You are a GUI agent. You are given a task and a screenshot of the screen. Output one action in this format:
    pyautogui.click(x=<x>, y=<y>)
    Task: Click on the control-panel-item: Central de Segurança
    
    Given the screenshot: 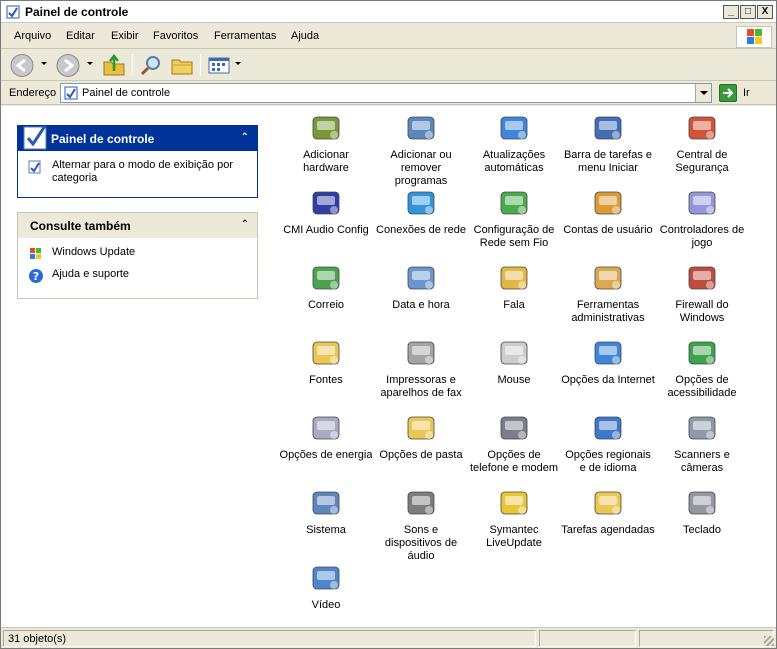 What is the action you would take?
    pyautogui.click(x=702, y=143)
    